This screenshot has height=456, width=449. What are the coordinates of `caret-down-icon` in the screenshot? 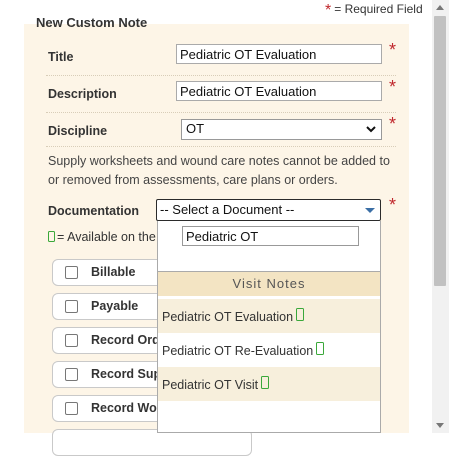 It's located at (370, 210).